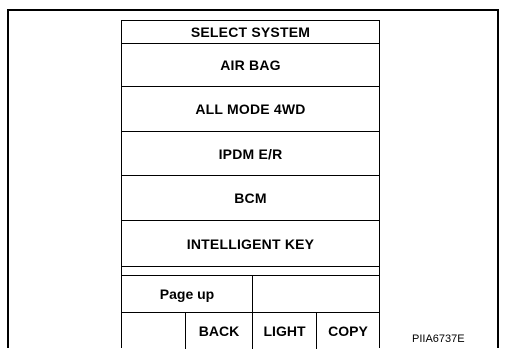  What do you see at coordinates (250, 32) in the screenshot?
I see `screen-title: SELECT SYSTEM` at bounding box center [250, 32].